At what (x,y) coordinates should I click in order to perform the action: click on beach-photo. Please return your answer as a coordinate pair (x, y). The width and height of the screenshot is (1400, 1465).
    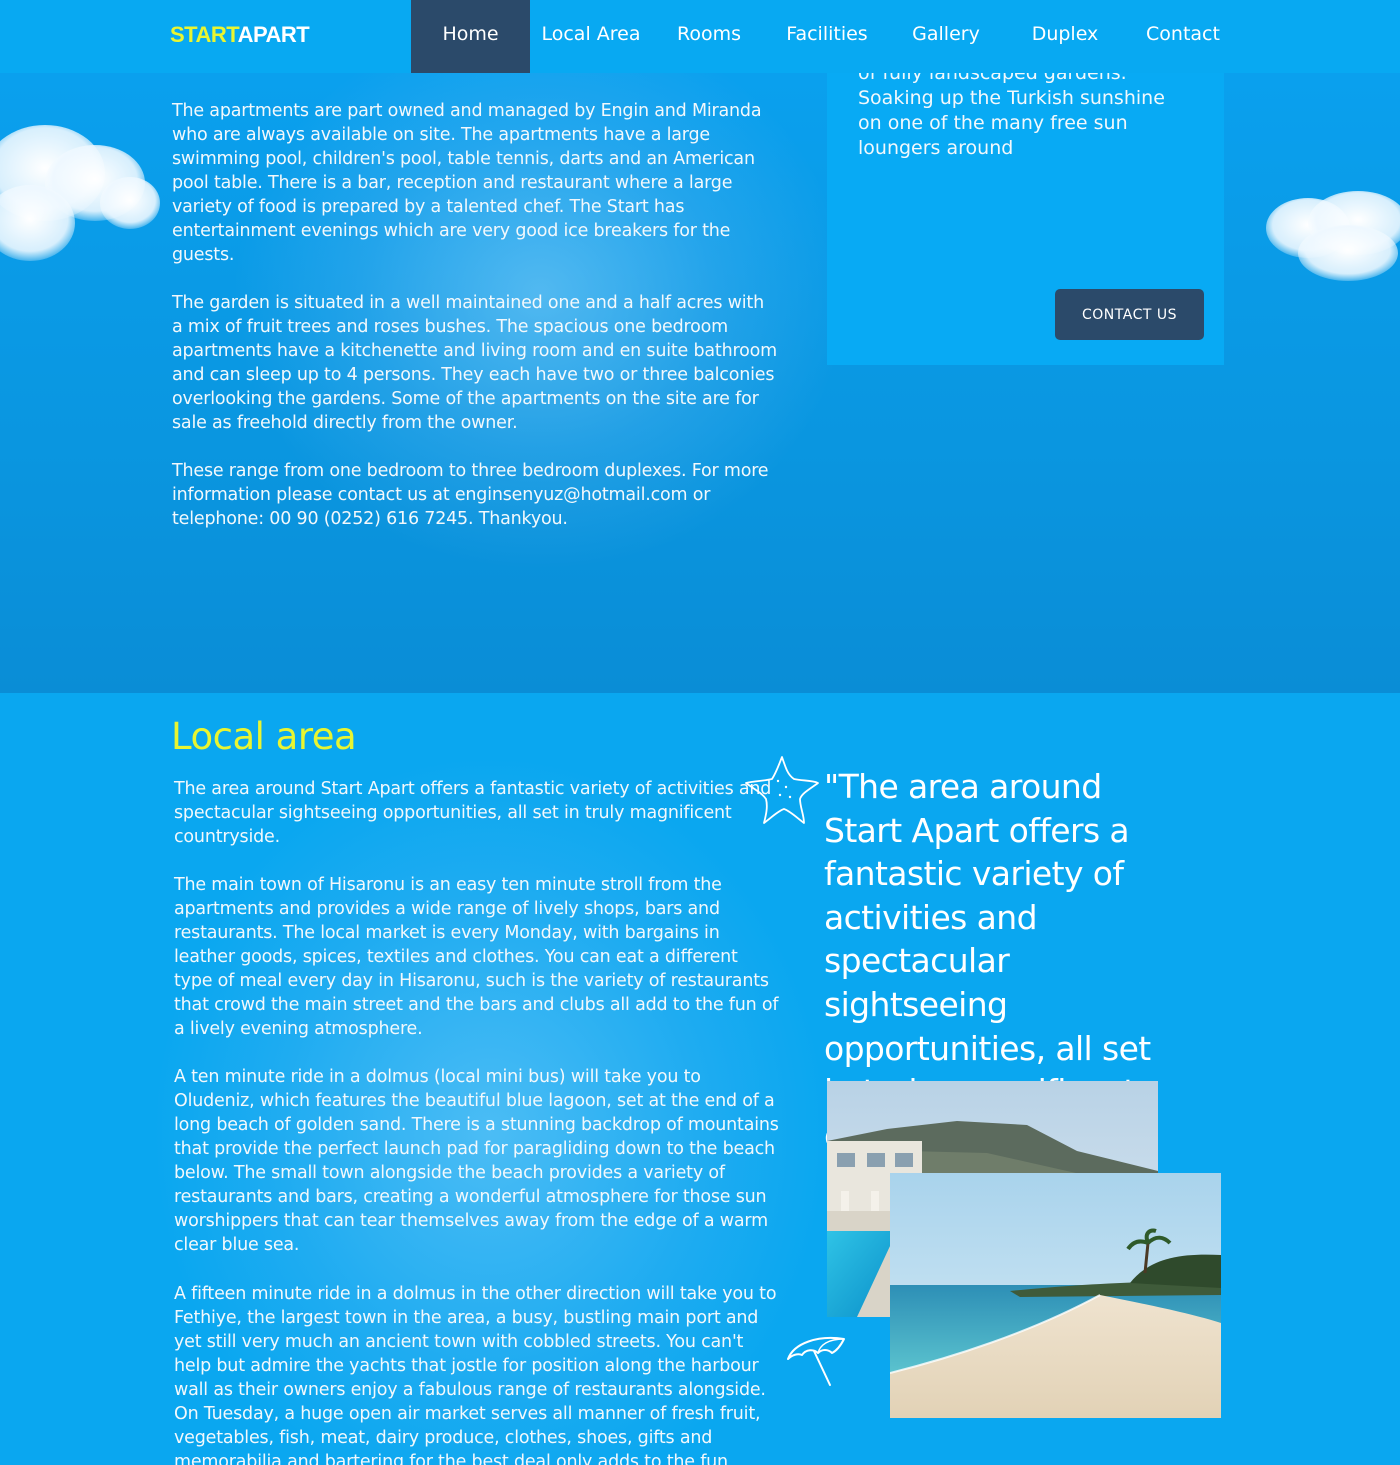
    Looking at the image, I should click on (1055, 1295).